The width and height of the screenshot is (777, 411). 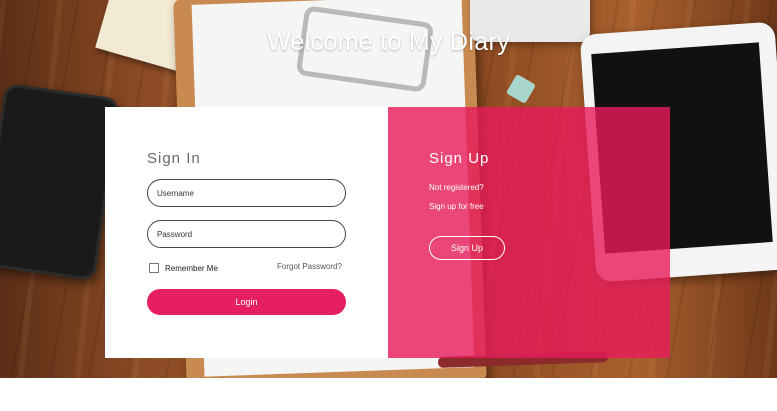 What do you see at coordinates (521, 89) in the screenshot?
I see `binder-clip-decoration` at bounding box center [521, 89].